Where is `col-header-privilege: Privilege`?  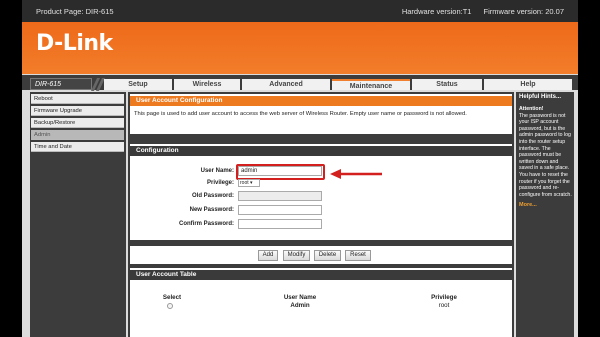 col-header-privilege: Privilege is located at coordinates (444, 297).